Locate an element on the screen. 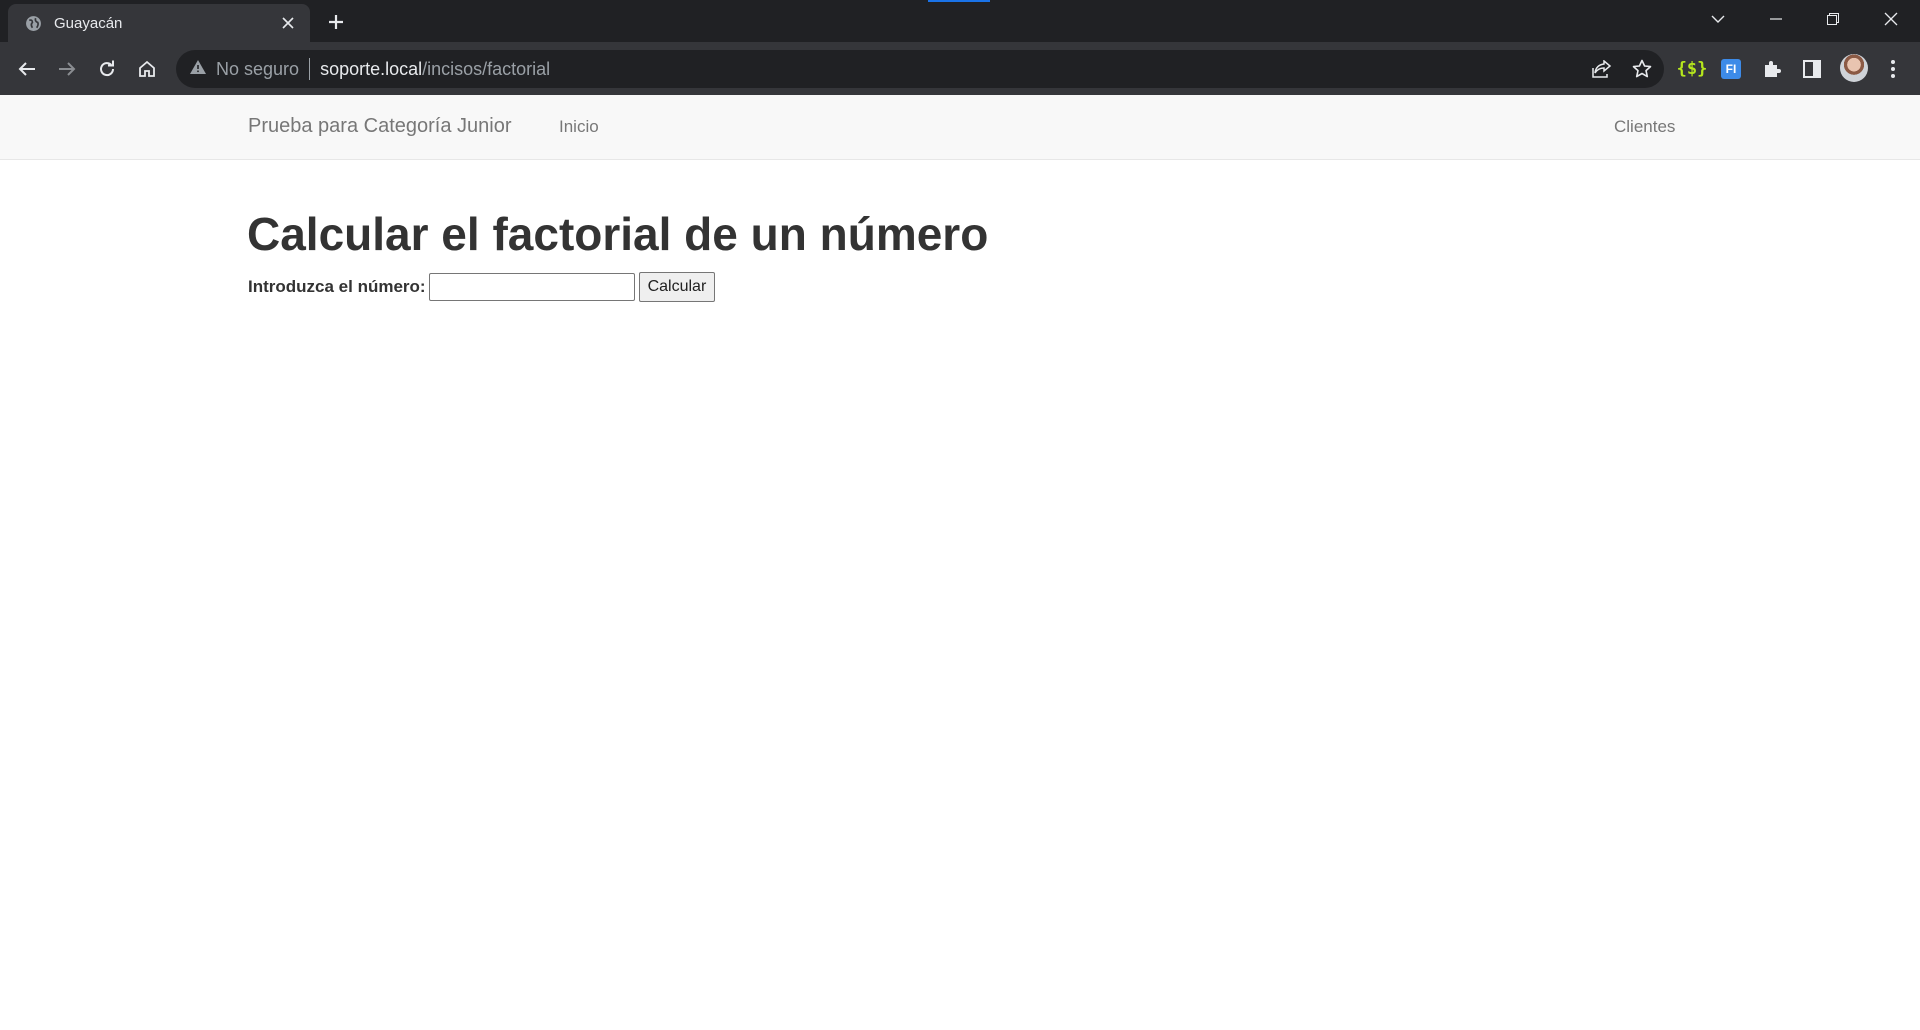 The image size is (1920, 1030). tab-strip: Guayacán is located at coordinates (960, 21).